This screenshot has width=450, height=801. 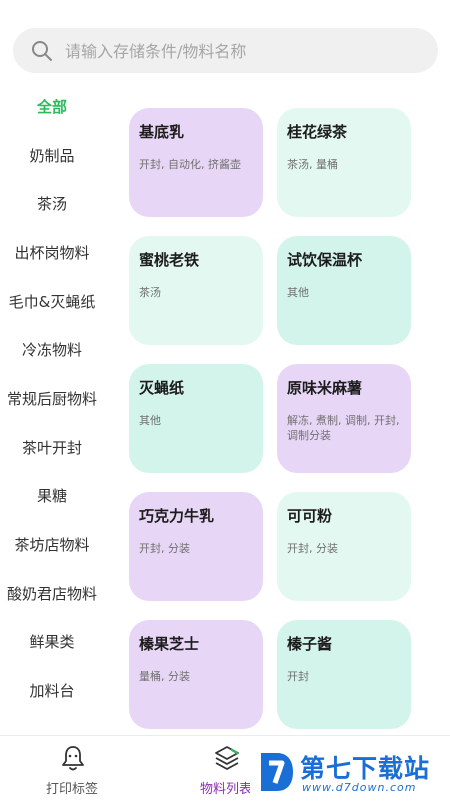 I want to click on material-card: 榛果芝士 量桶, 分装, so click(x=196, y=674).